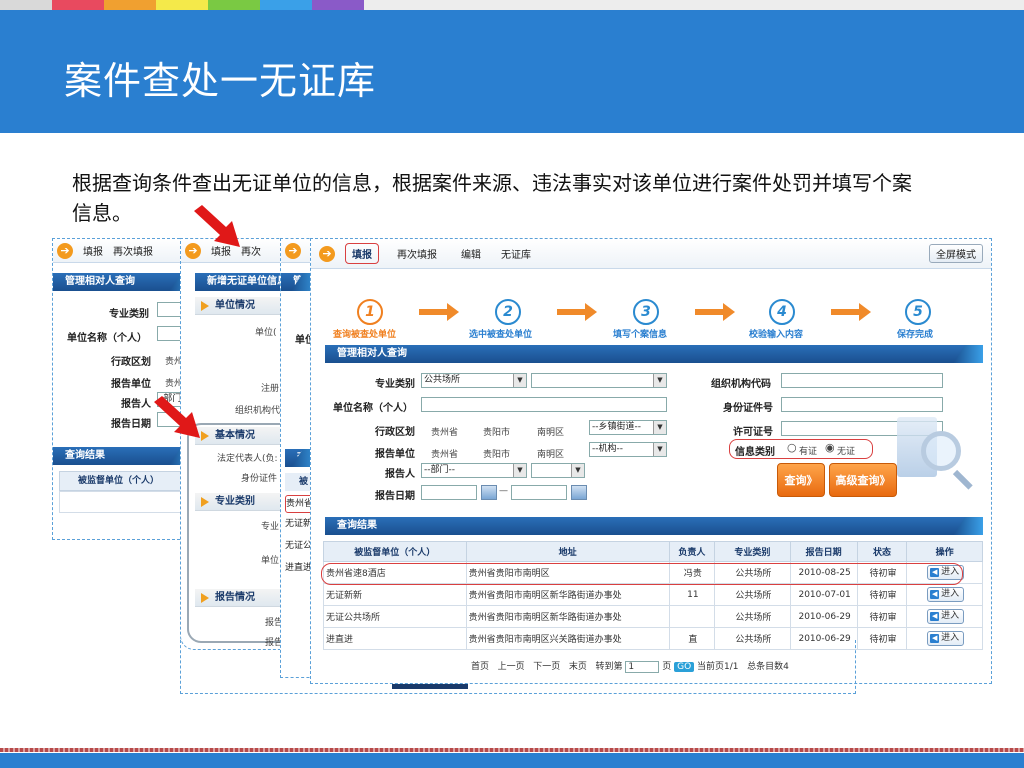  What do you see at coordinates (126, 282) in the screenshot?
I see `section-title: 管理相对人查询` at bounding box center [126, 282].